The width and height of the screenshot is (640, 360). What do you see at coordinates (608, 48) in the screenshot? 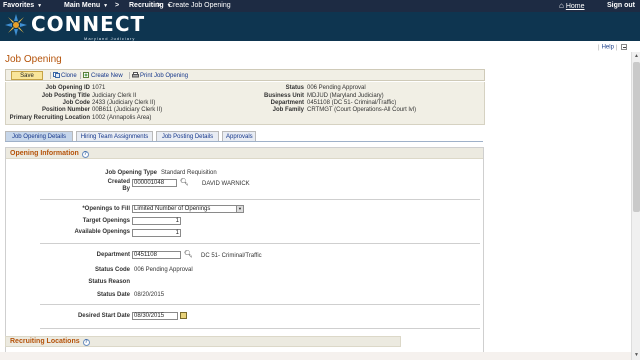
I see `help-link: Help` at bounding box center [608, 48].